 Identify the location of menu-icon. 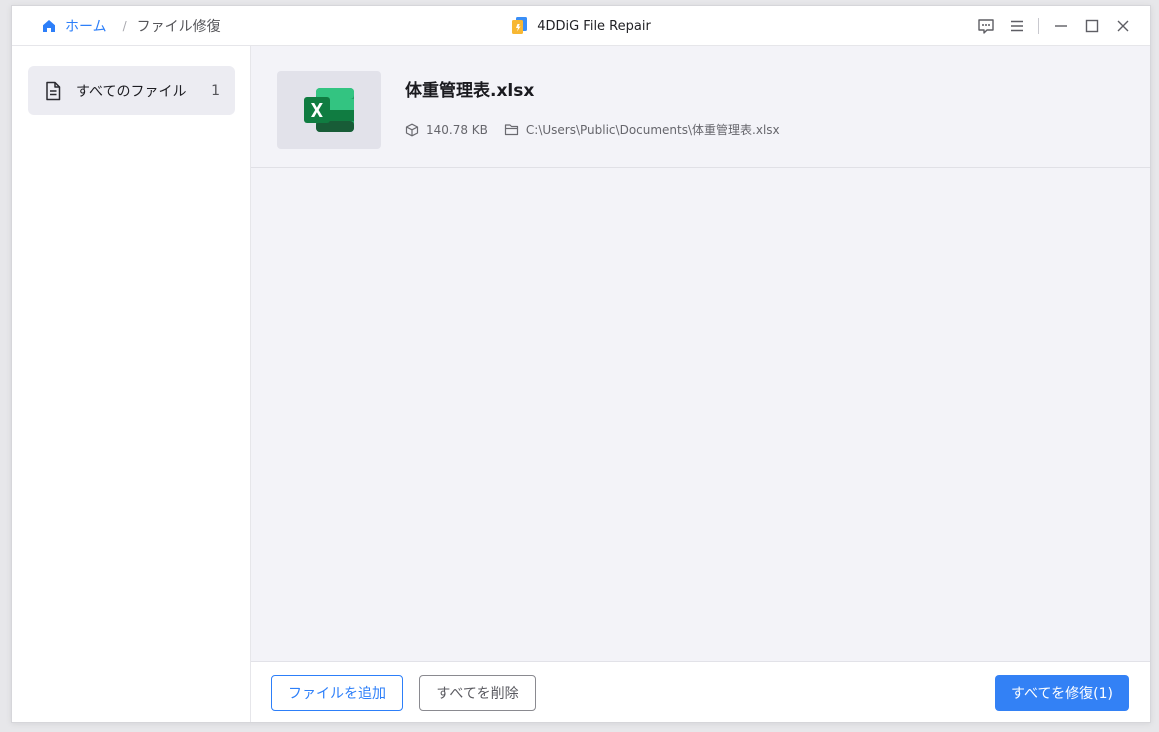
(1017, 26).